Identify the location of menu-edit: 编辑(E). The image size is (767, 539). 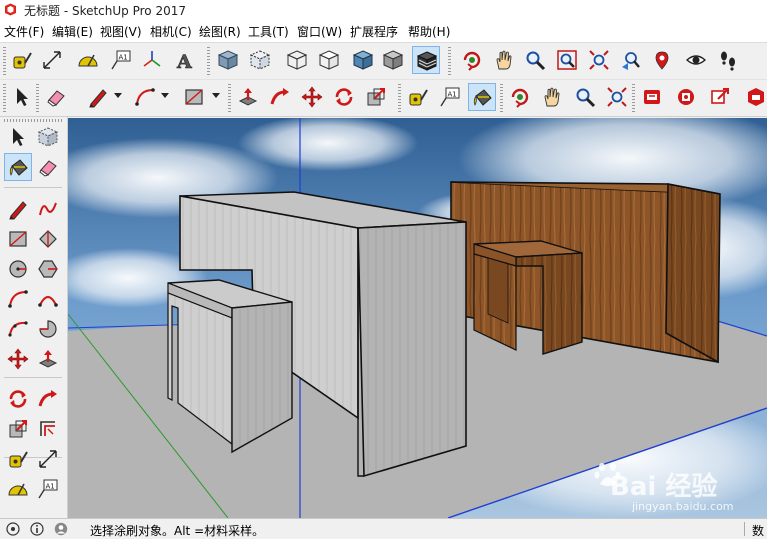
(72, 31).